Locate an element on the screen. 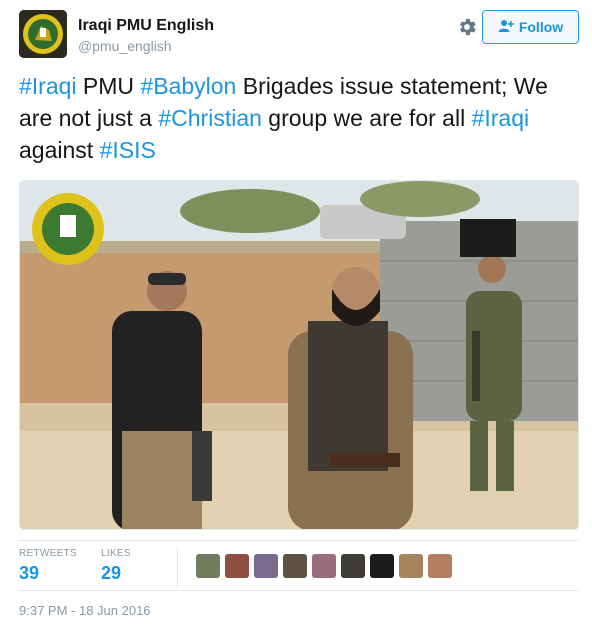 This screenshot has height=630, width=592. tweet-text-segment: PMU is located at coordinates (108, 86).